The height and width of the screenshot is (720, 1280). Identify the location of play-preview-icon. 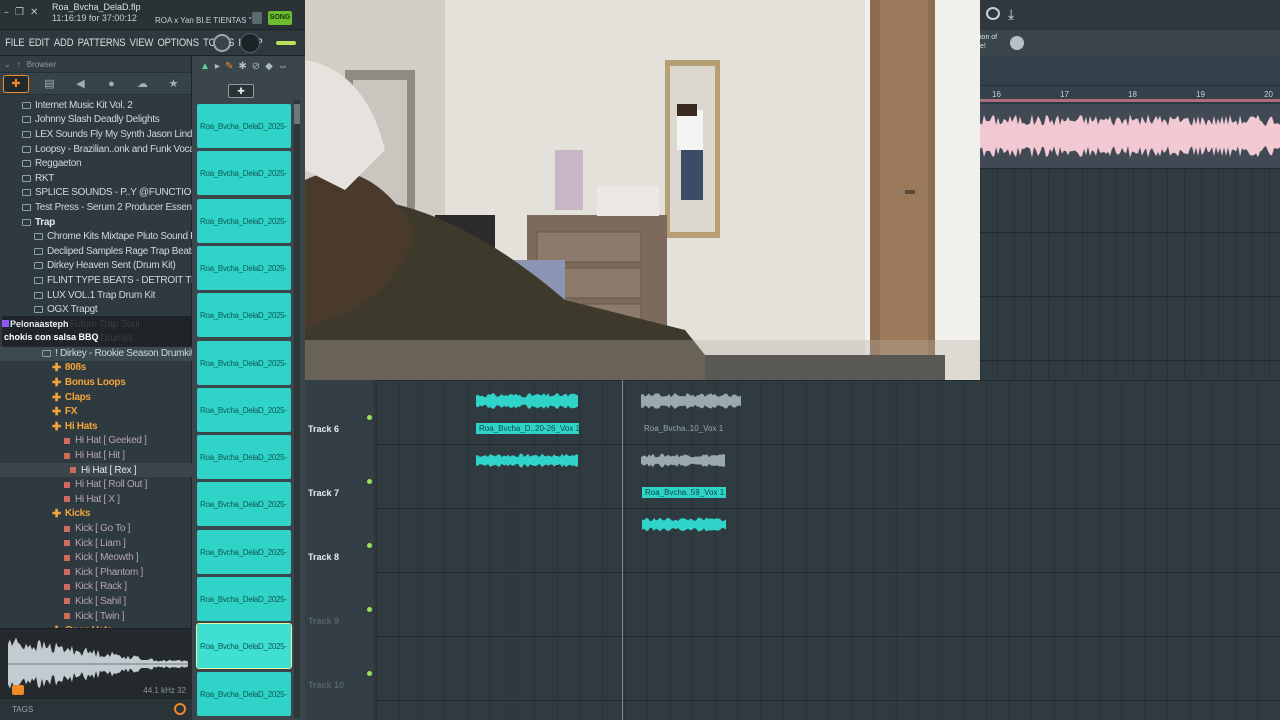
(18, 690).